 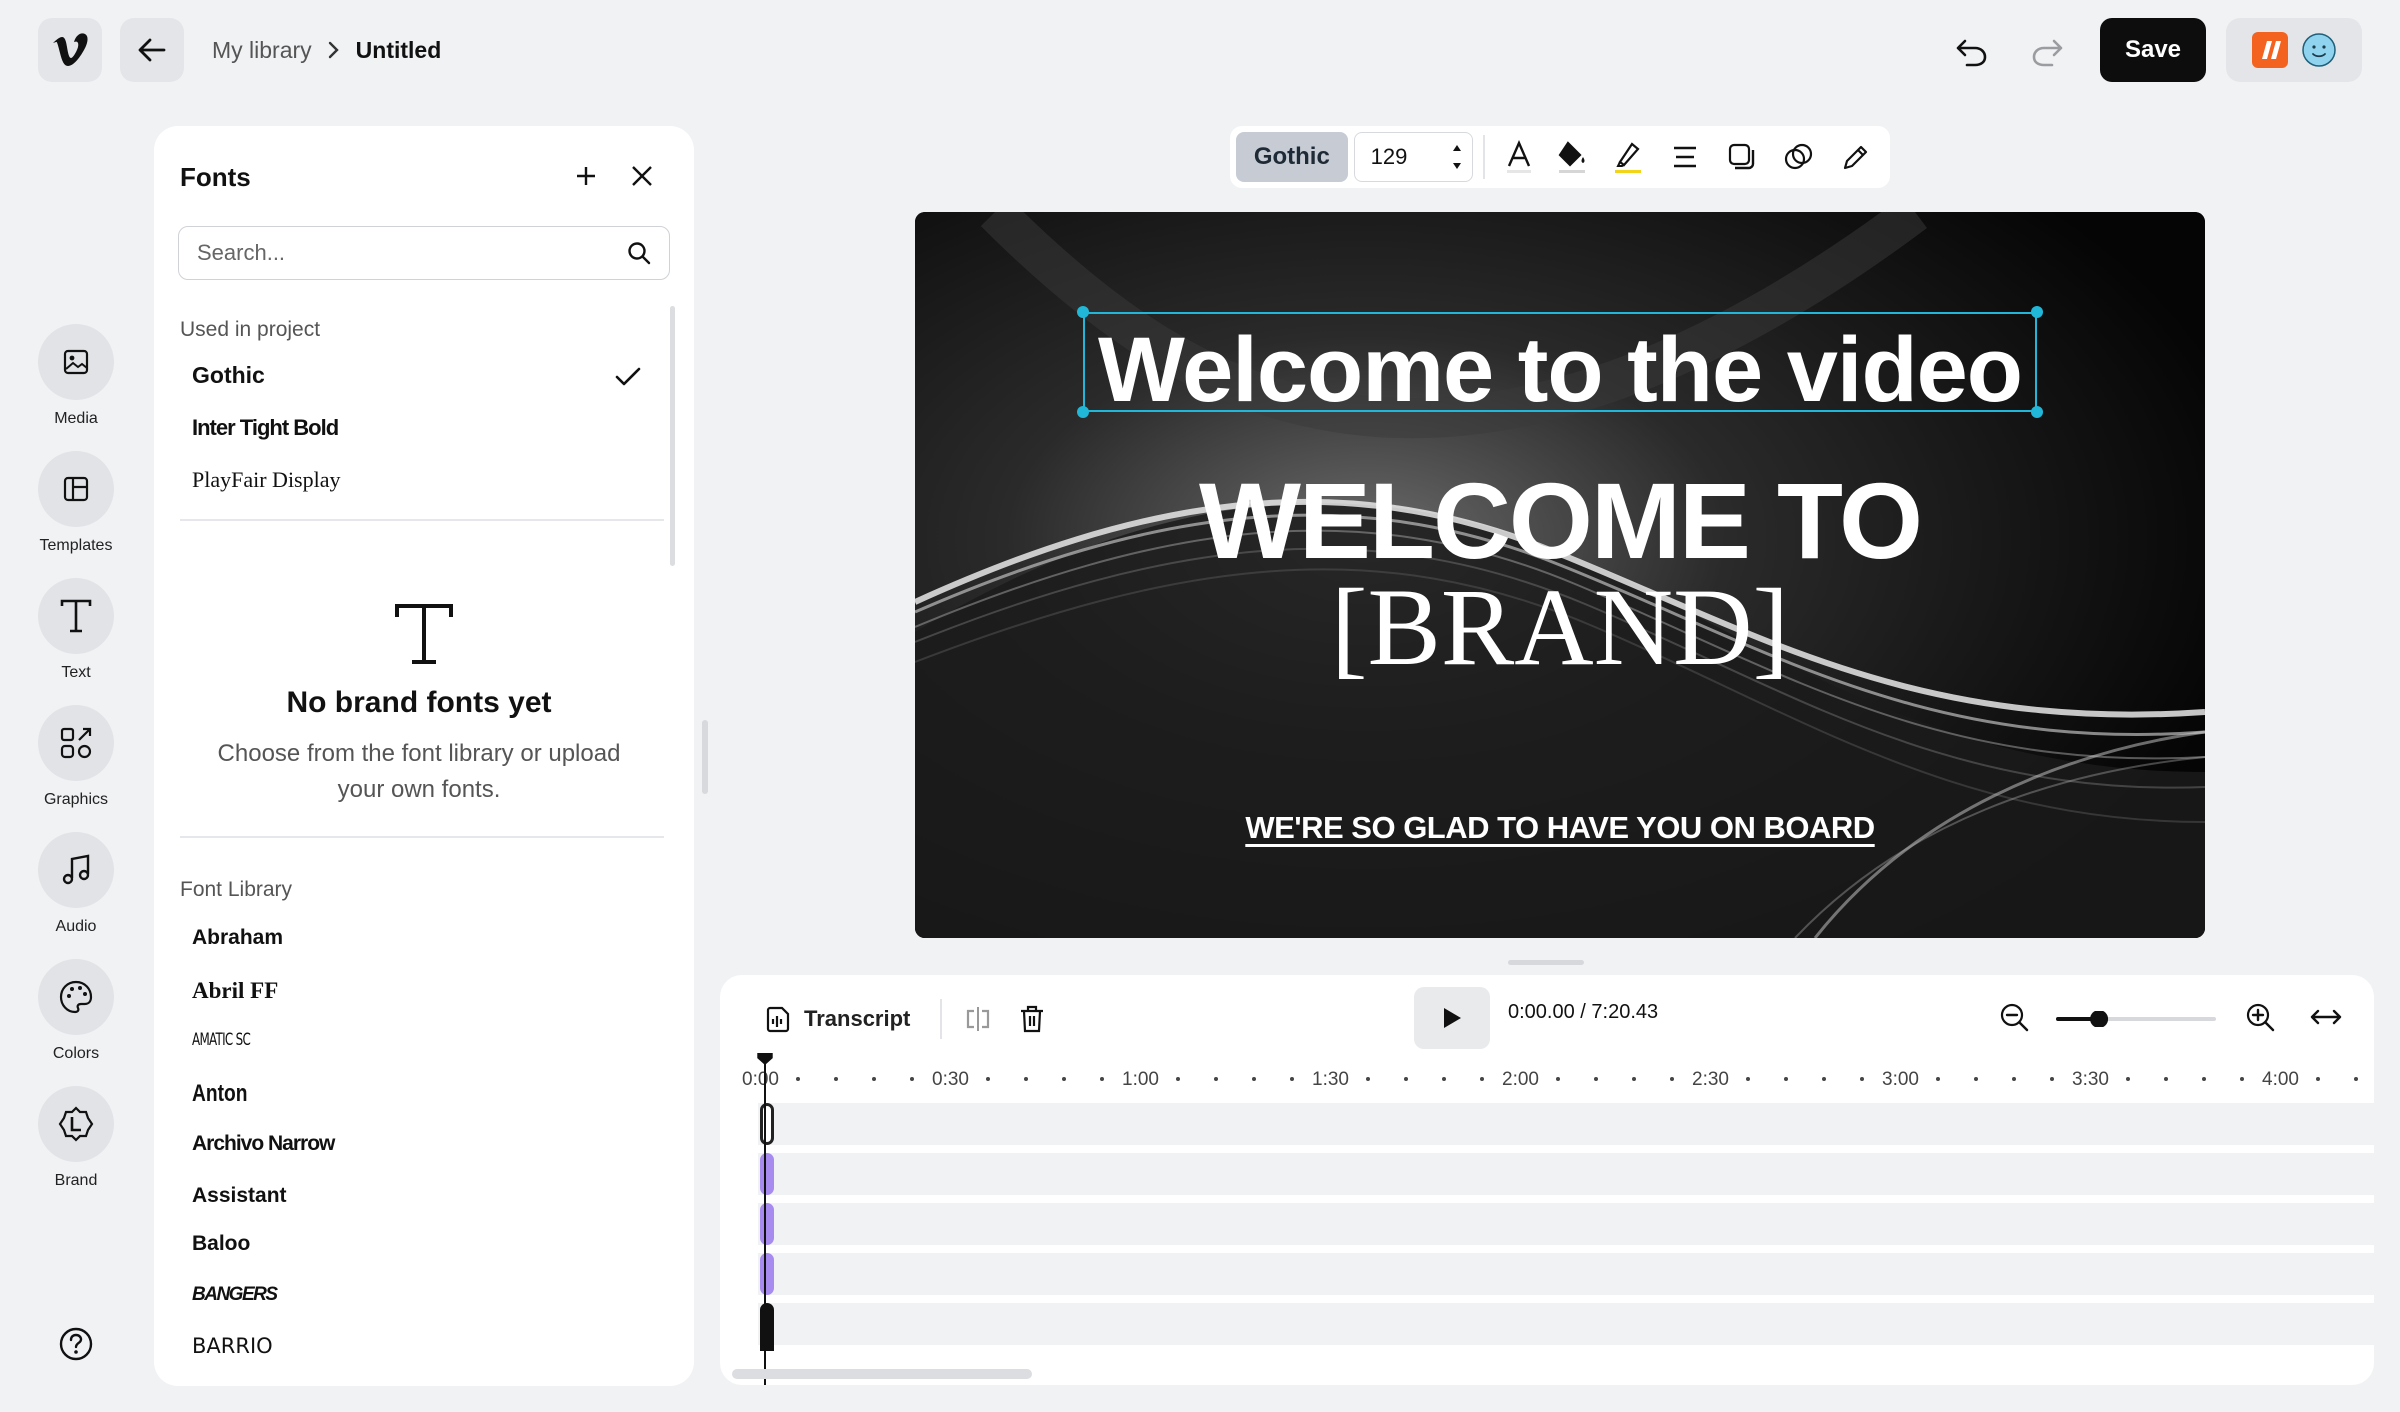 What do you see at coordinates (767, 1327) in the screenshot?
I see `timeline-clip-video` at bounding box center [767, 1327].